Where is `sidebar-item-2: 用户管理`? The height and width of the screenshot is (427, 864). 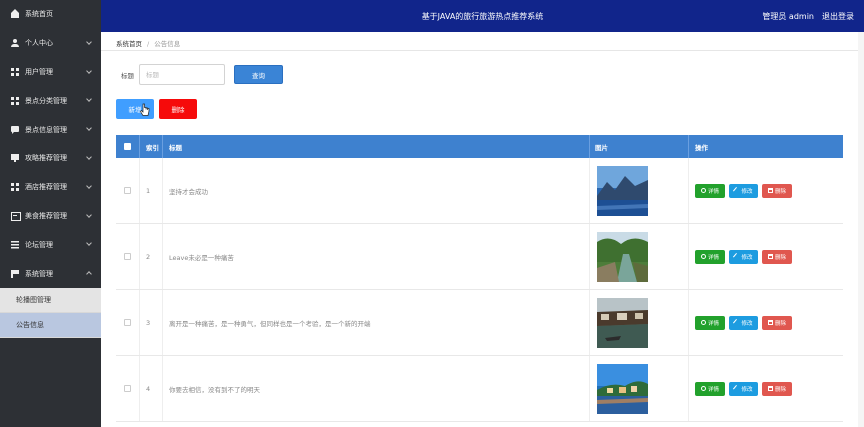 sidebar-item-2: 用户管理 is located at coordinates (50, 72).